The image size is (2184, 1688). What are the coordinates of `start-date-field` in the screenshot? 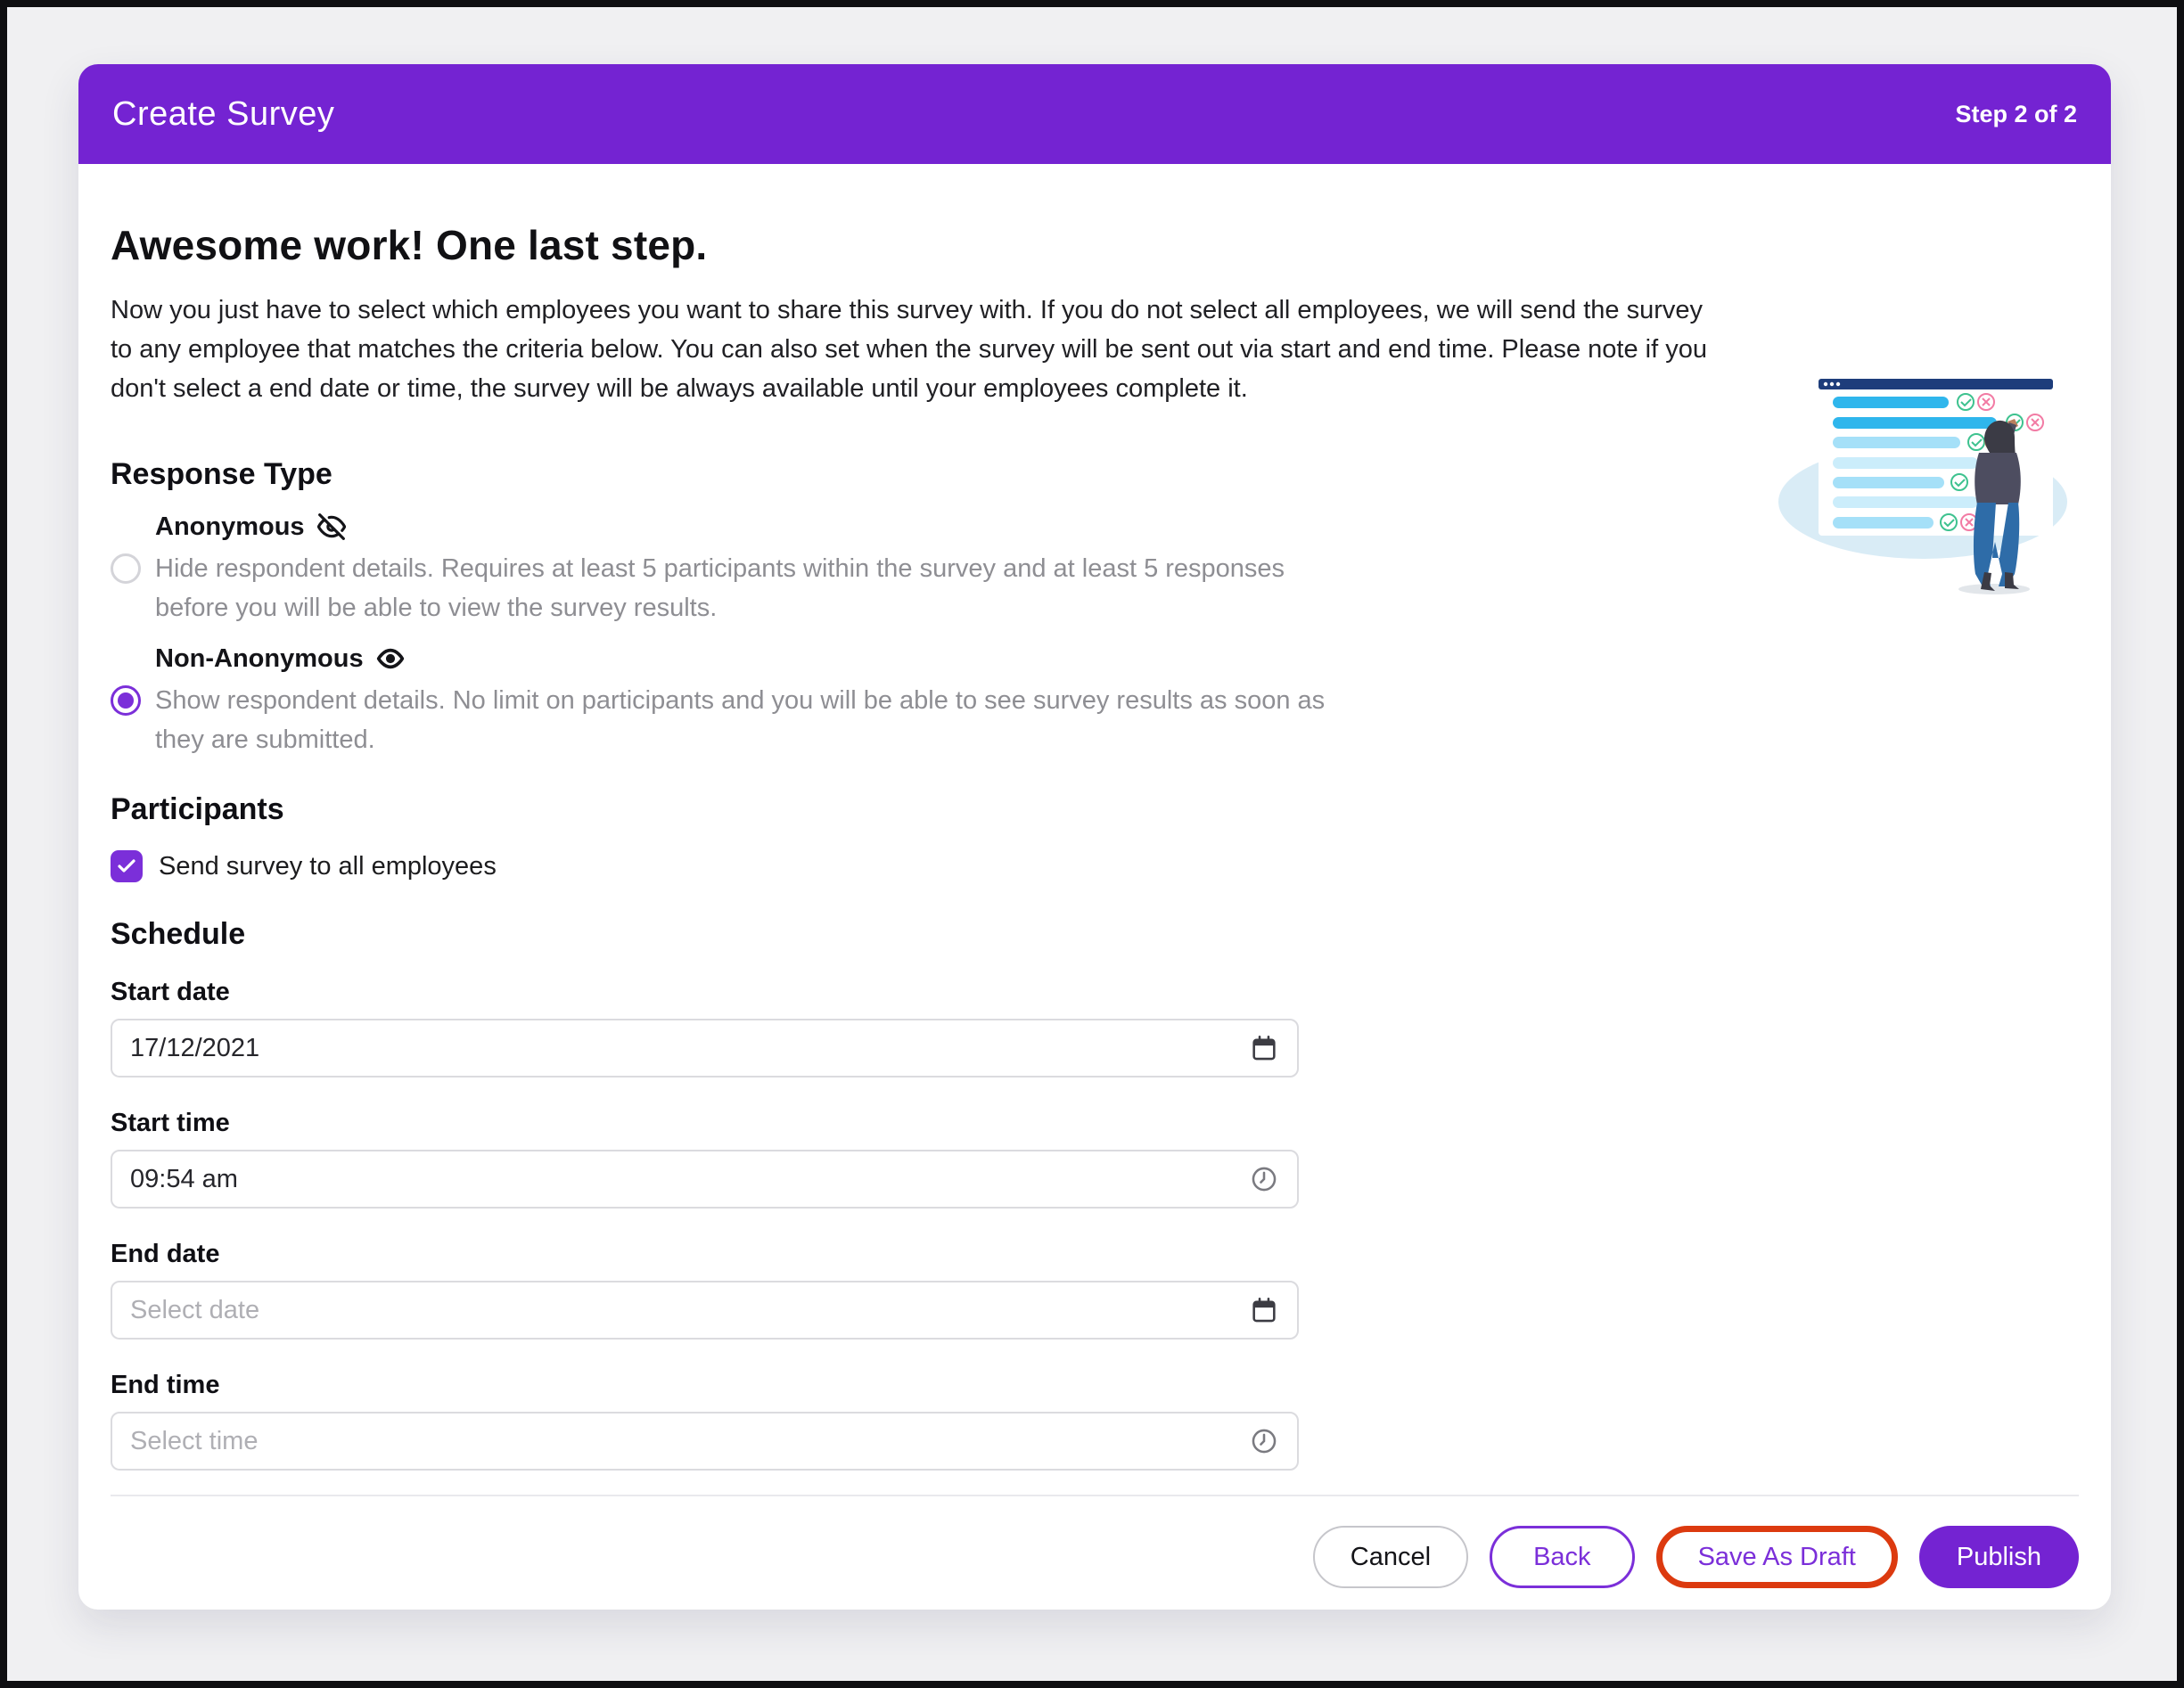 It's located at (705, 1048).